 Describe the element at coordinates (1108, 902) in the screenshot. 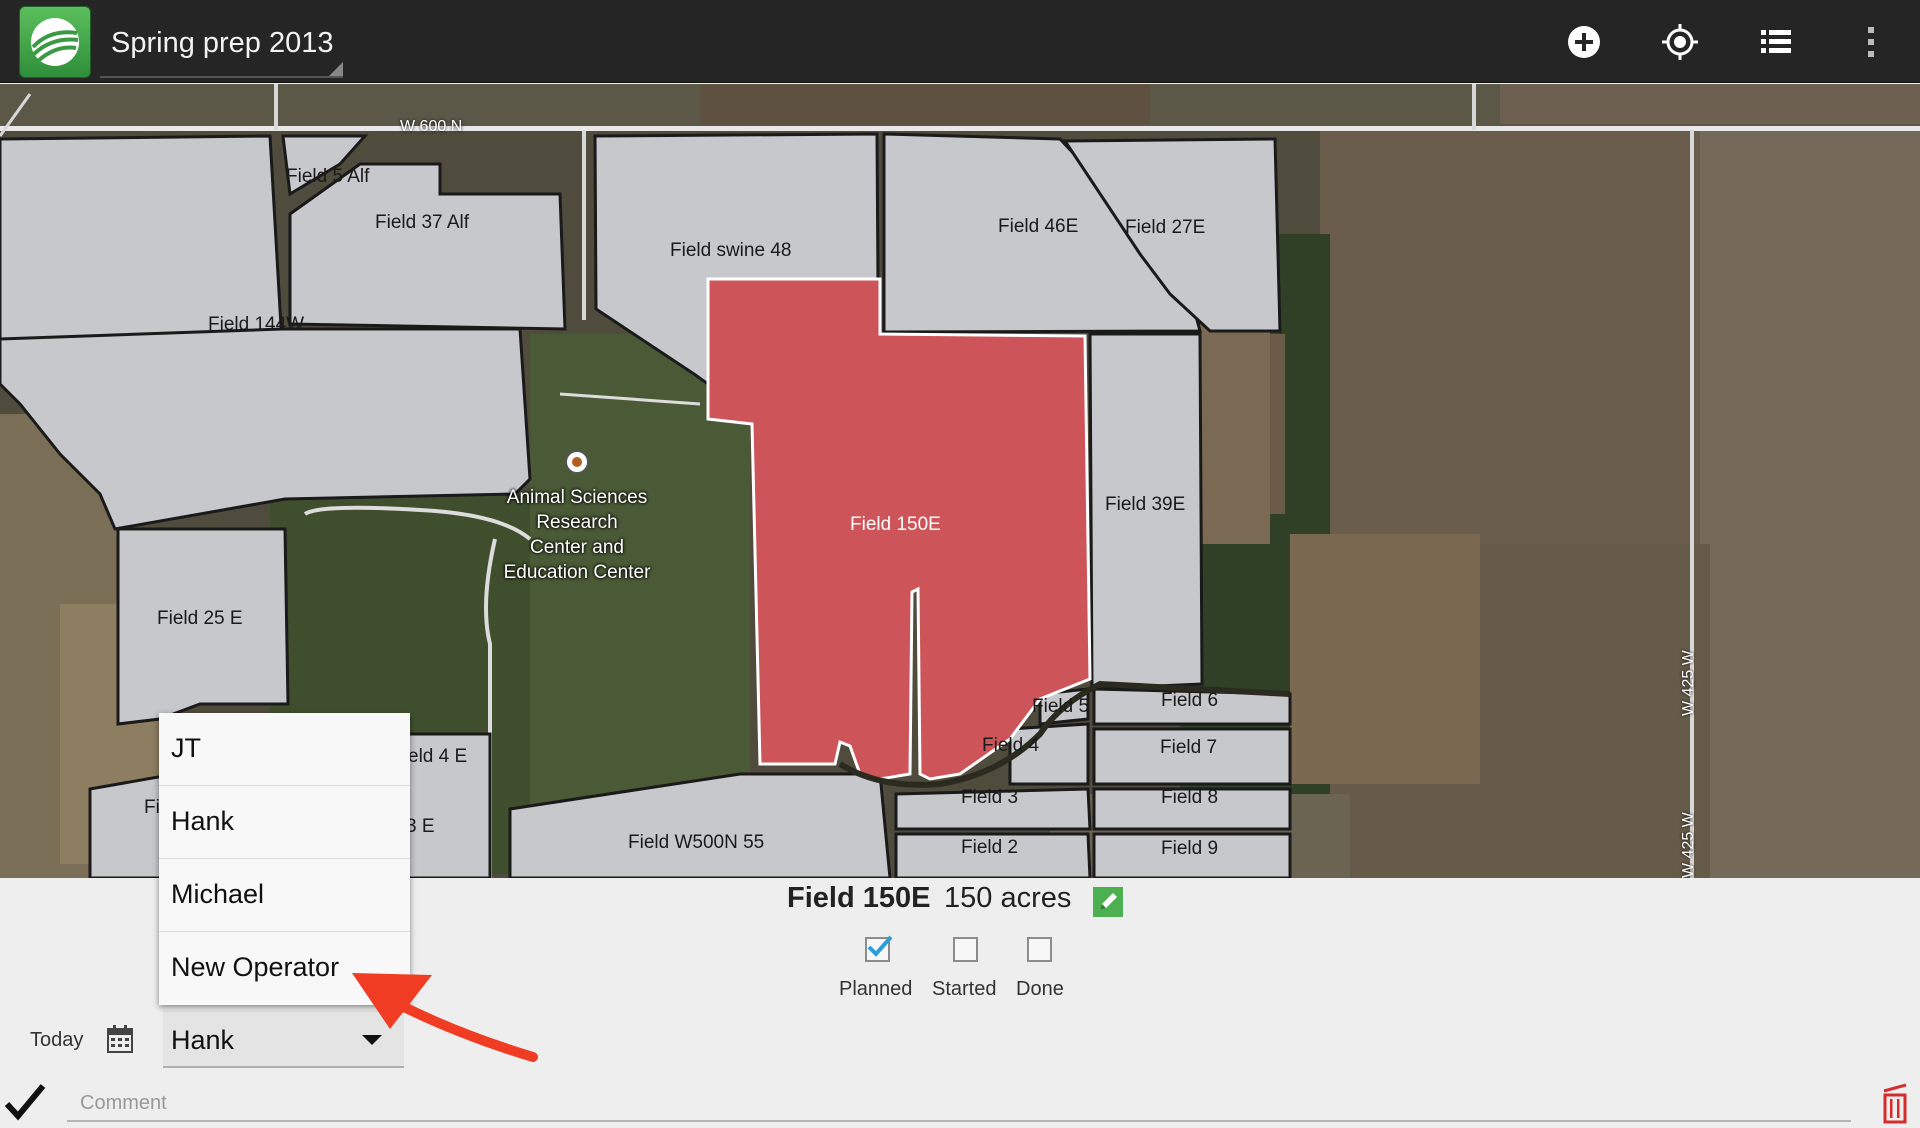

I see `edit-icon` at that location.